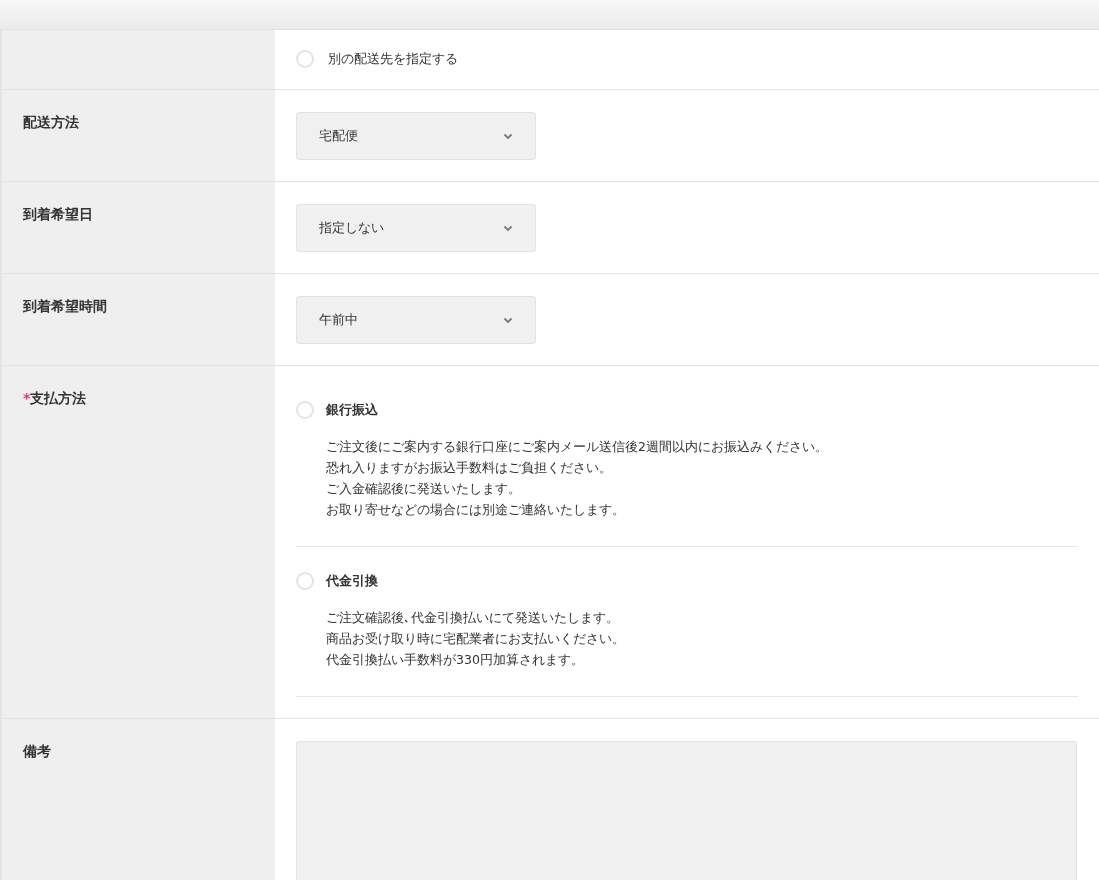 The width and height of the screenshot is (1099, 880). Describe the element at coordinates (58, 215) in the screenshot. I see `field-label: 到着希望日` at that location.